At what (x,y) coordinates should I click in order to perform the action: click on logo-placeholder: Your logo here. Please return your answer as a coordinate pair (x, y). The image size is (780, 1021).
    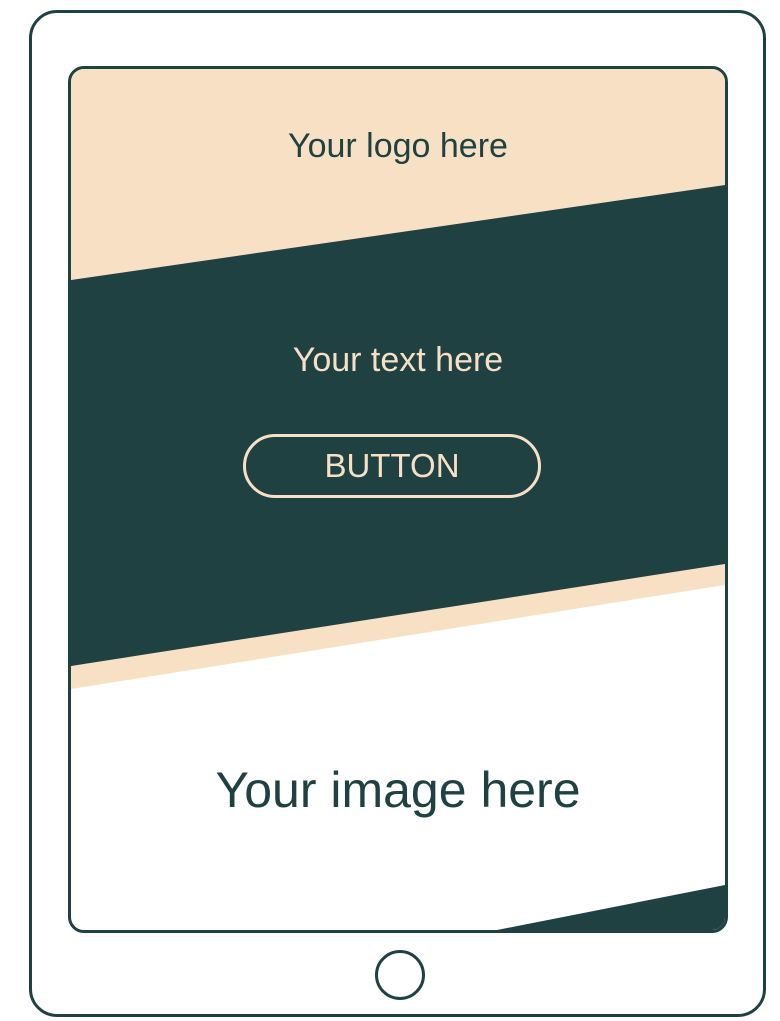
    Looking at the image, I should click on (398, 146).